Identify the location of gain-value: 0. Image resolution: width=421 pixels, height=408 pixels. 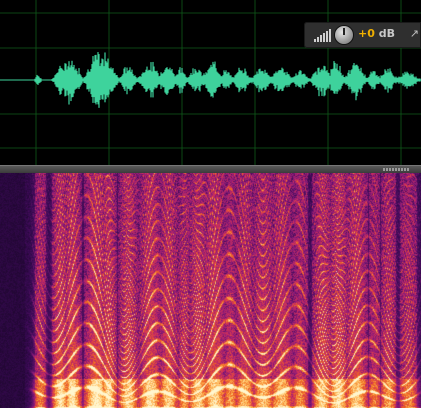
(371, 33).